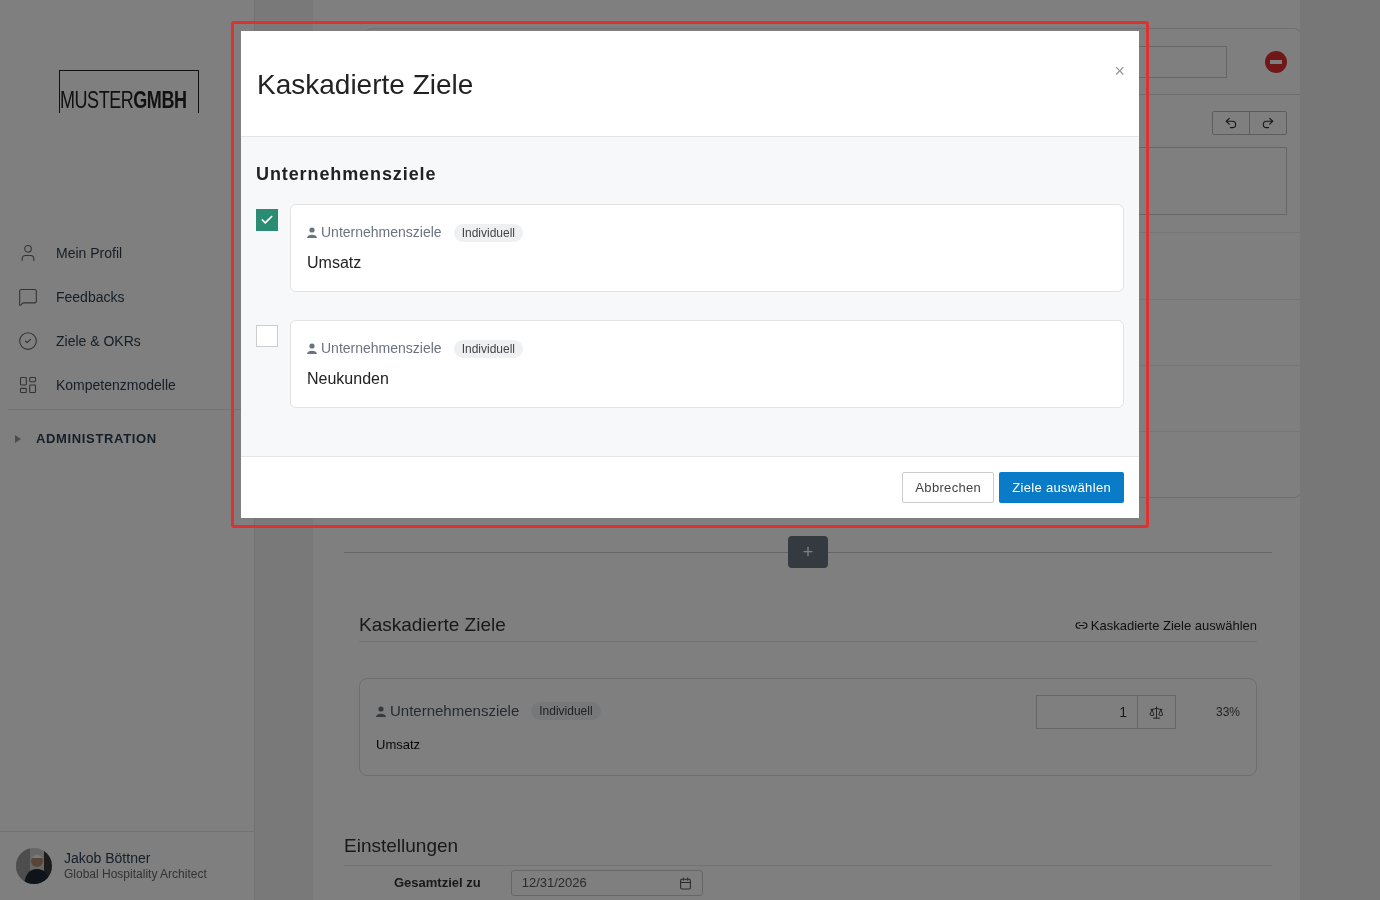  Describe the element at coordinates (1227, 712) in the screenshot. I see `goal-share: 33%` at that location.